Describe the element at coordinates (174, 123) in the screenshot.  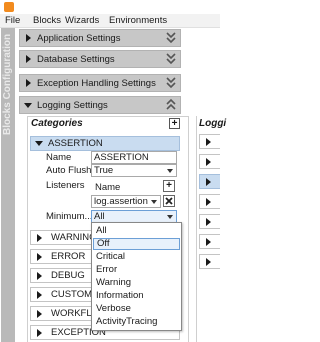
I see `add-category-button: +` at that location.